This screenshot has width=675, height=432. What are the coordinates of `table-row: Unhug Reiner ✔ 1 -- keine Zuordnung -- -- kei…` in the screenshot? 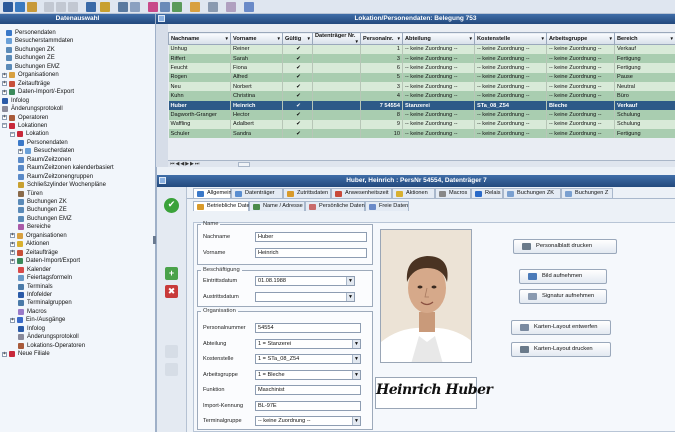 It's located at (421, 49).